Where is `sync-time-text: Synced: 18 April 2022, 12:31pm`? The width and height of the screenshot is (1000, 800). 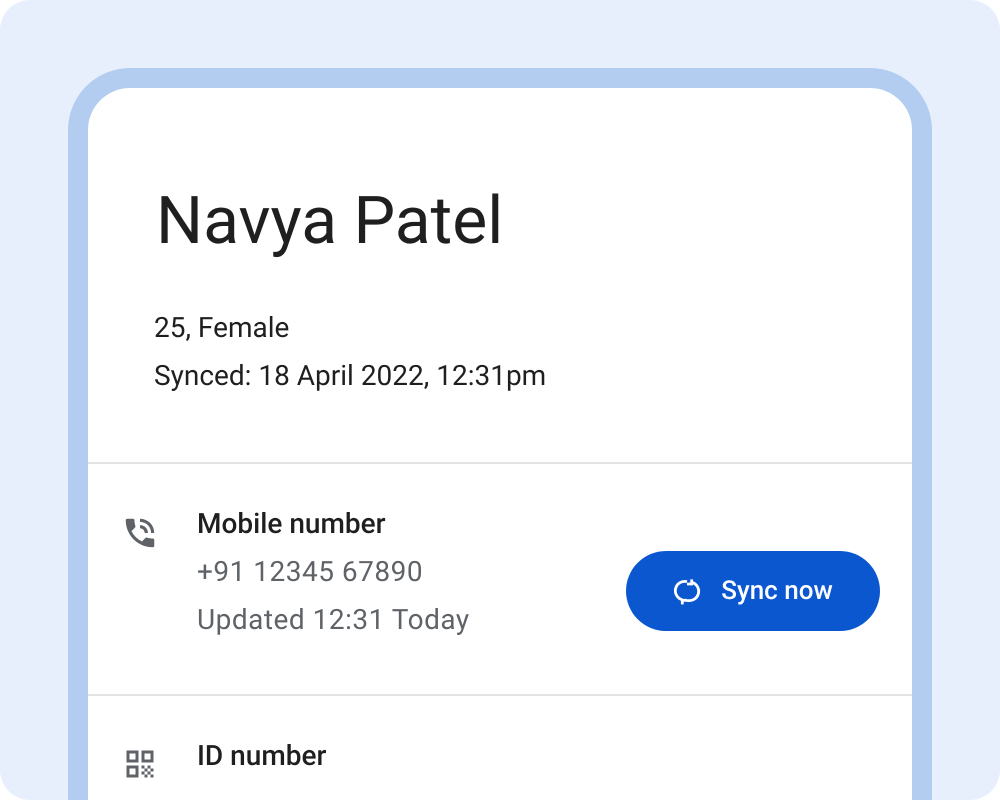
sync-time-text: Synced: 18 April 2022, 12:31pm is located at coordinates (351, 376).